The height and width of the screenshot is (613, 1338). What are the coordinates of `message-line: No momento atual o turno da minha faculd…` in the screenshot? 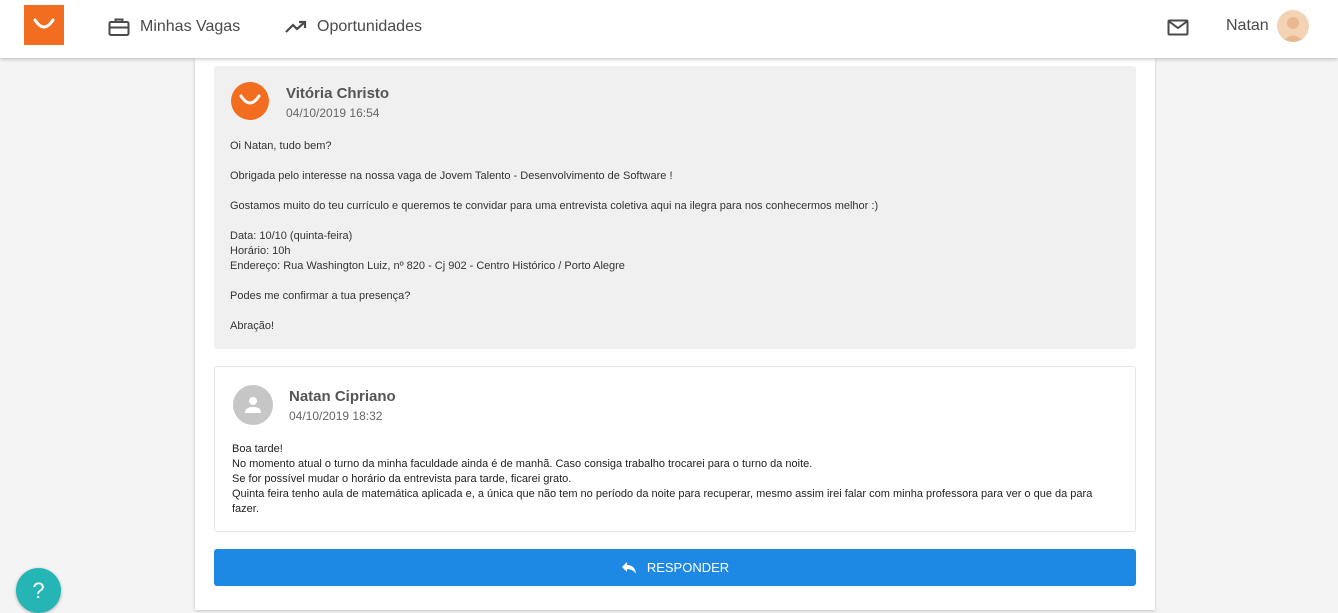 It's located at (522, 464).